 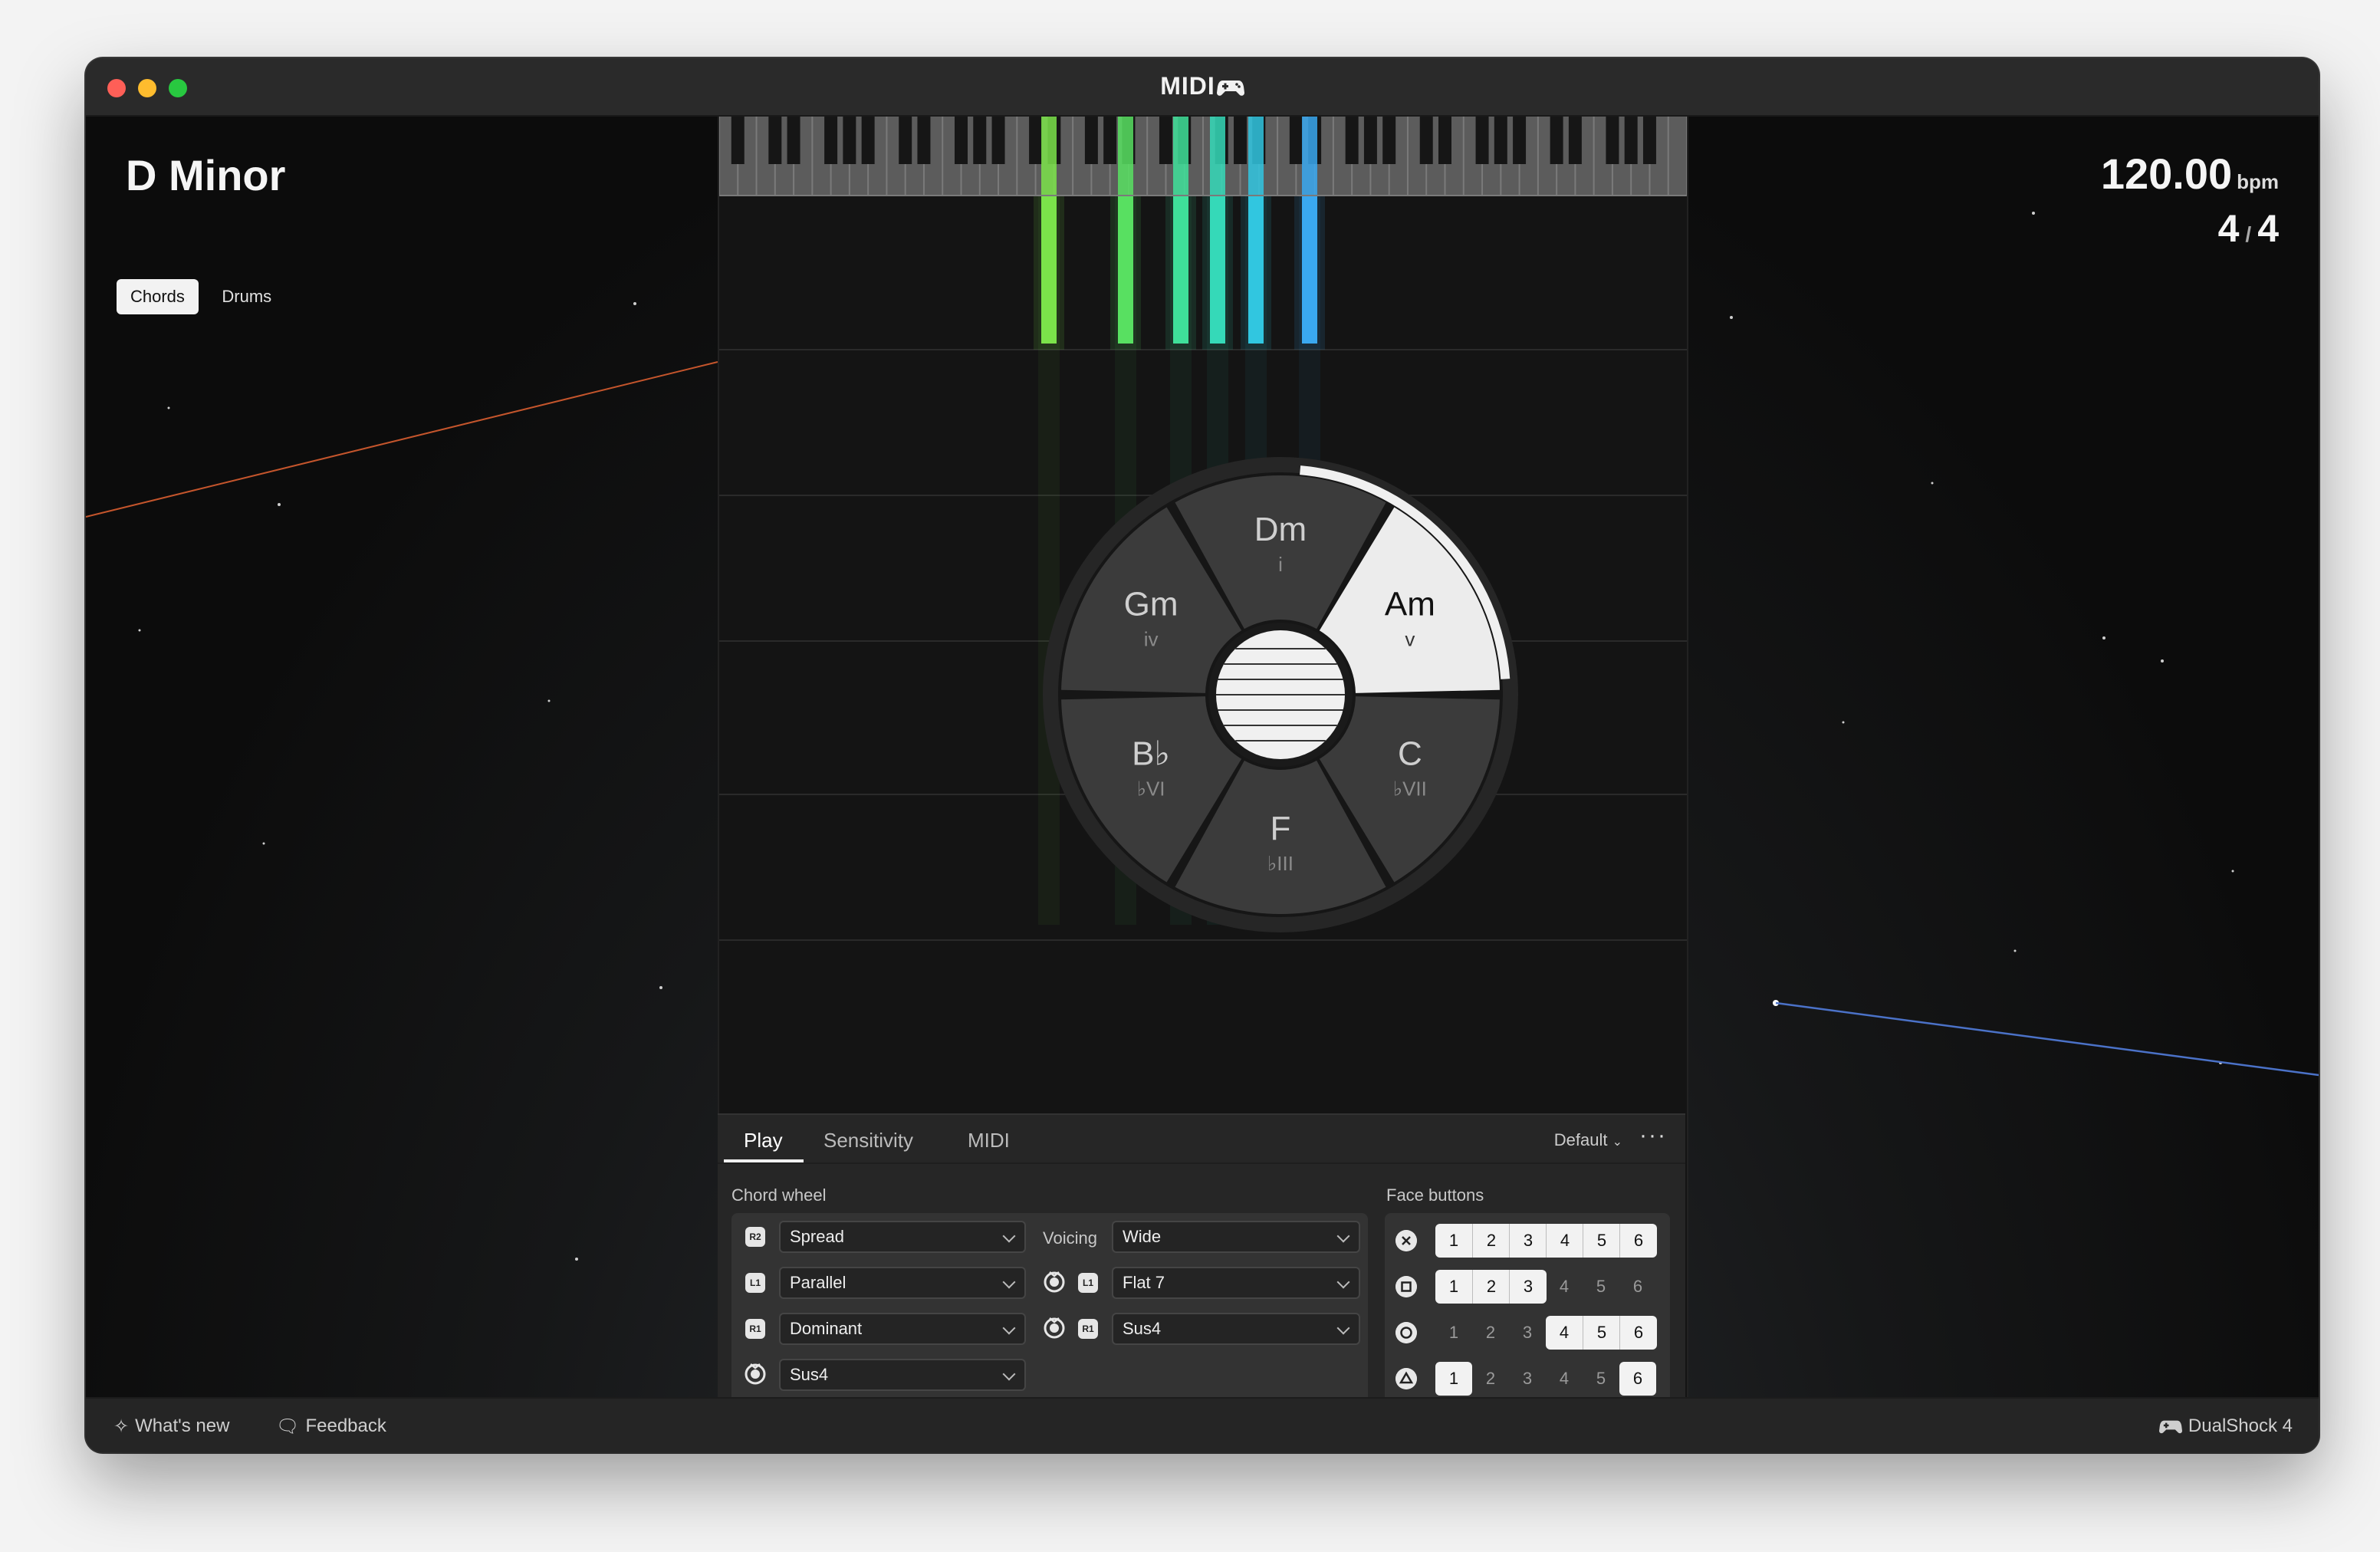 What do you see at coordinates (868, 1140) in the screenshot?
I see `tab-sensitivity: Sensitivity` at bounding box center [868, 1140].